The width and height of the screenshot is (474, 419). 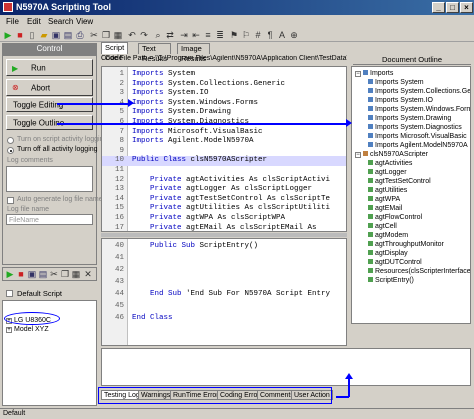 I want to click on log-file-name-field: FileName, so click(x=49, y=219).